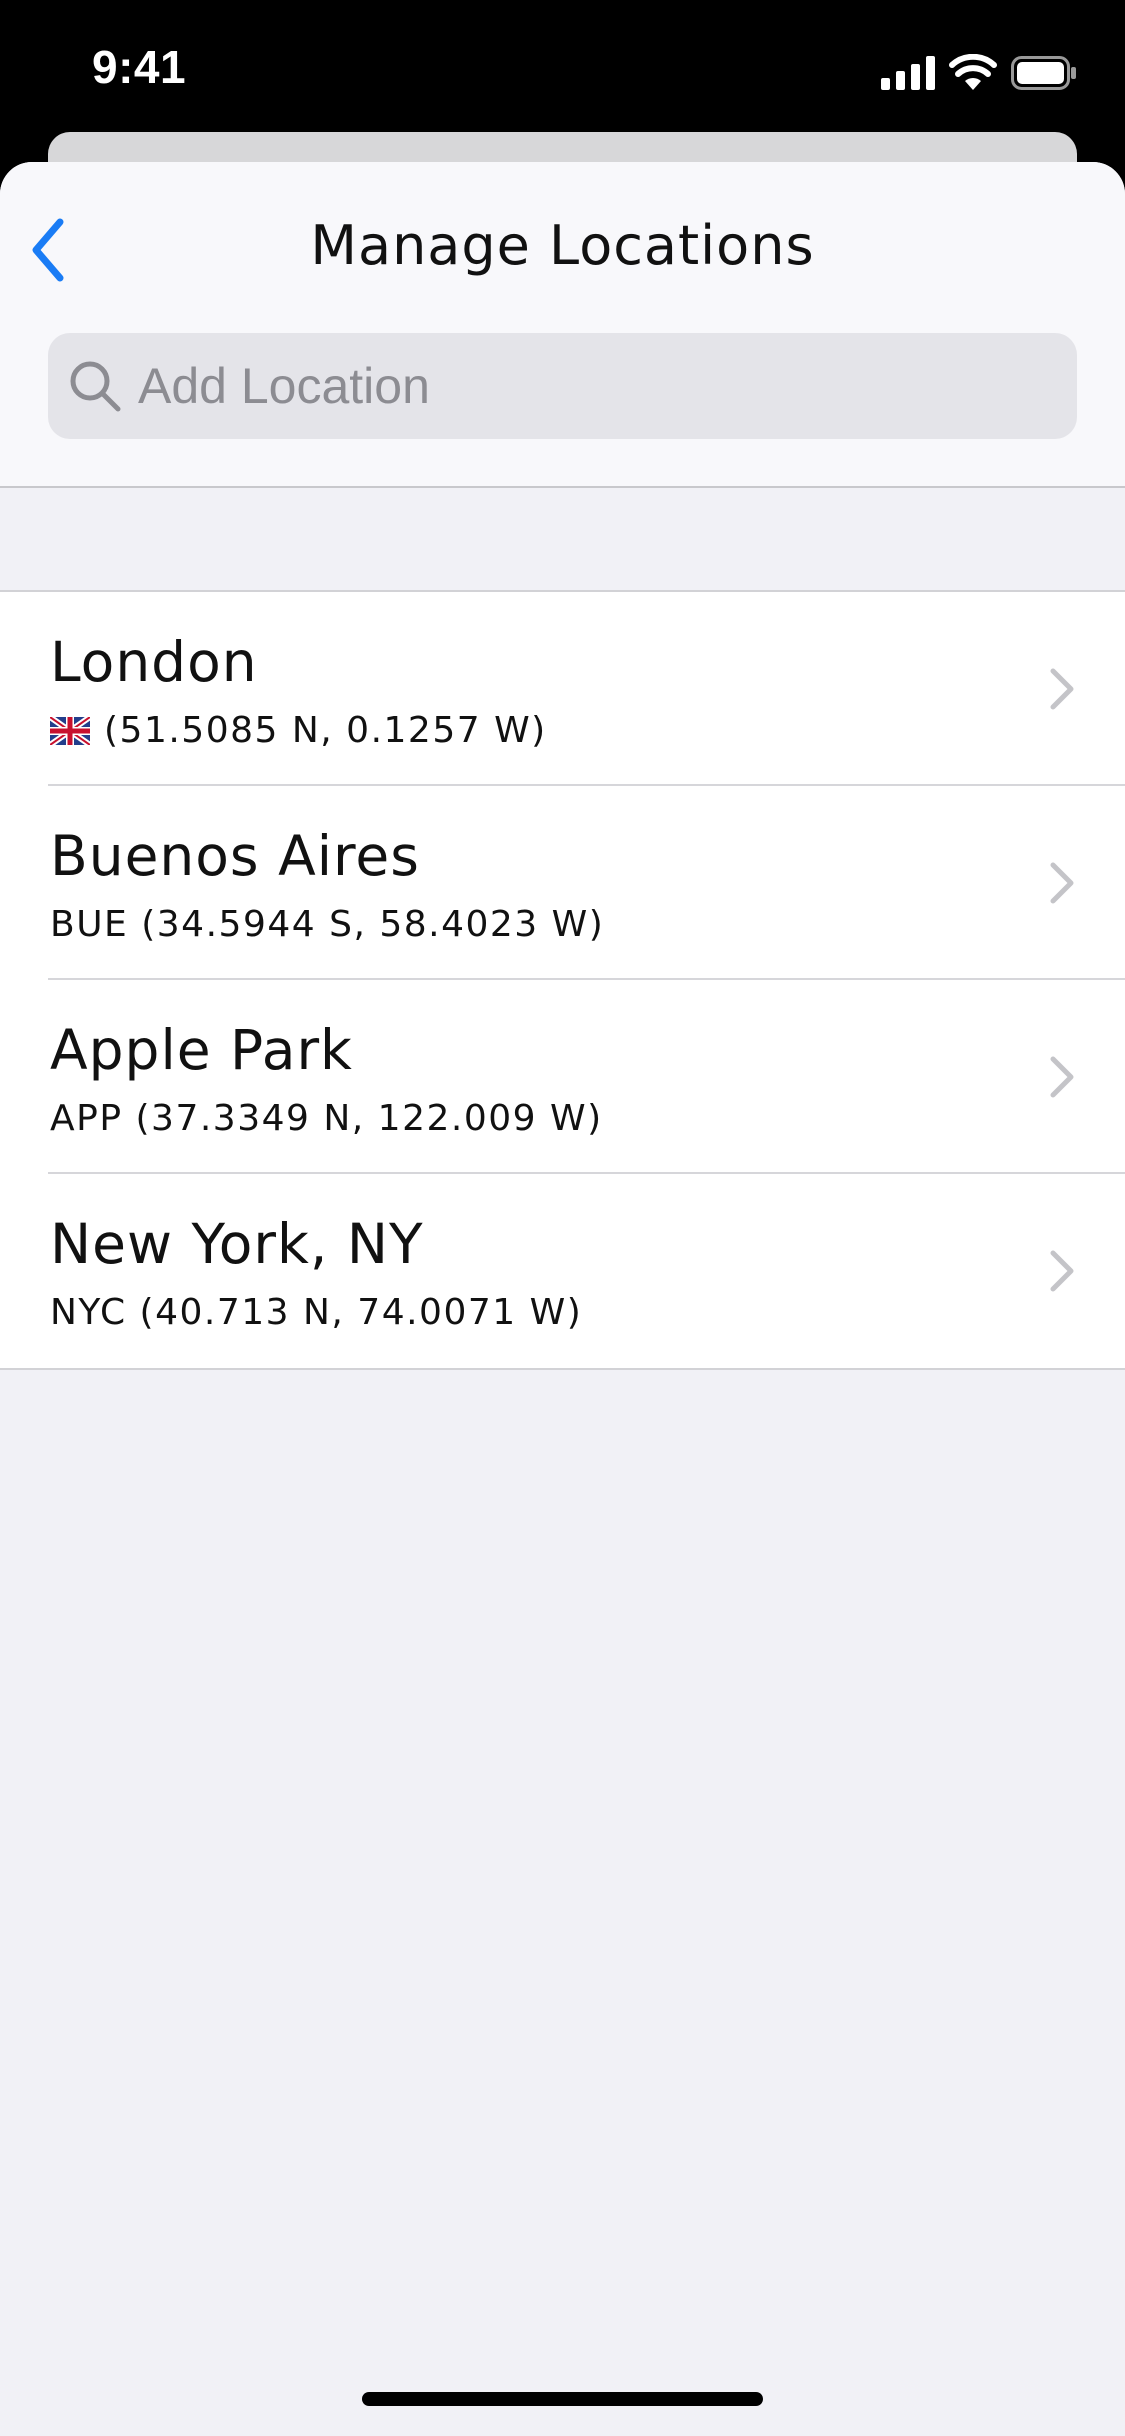  Describe the element at coordinates (562, 1077) in the screenshot. I see `location-row-apple-park: Apple Park APP (37.3349 N, 122.009 W)` at that location.